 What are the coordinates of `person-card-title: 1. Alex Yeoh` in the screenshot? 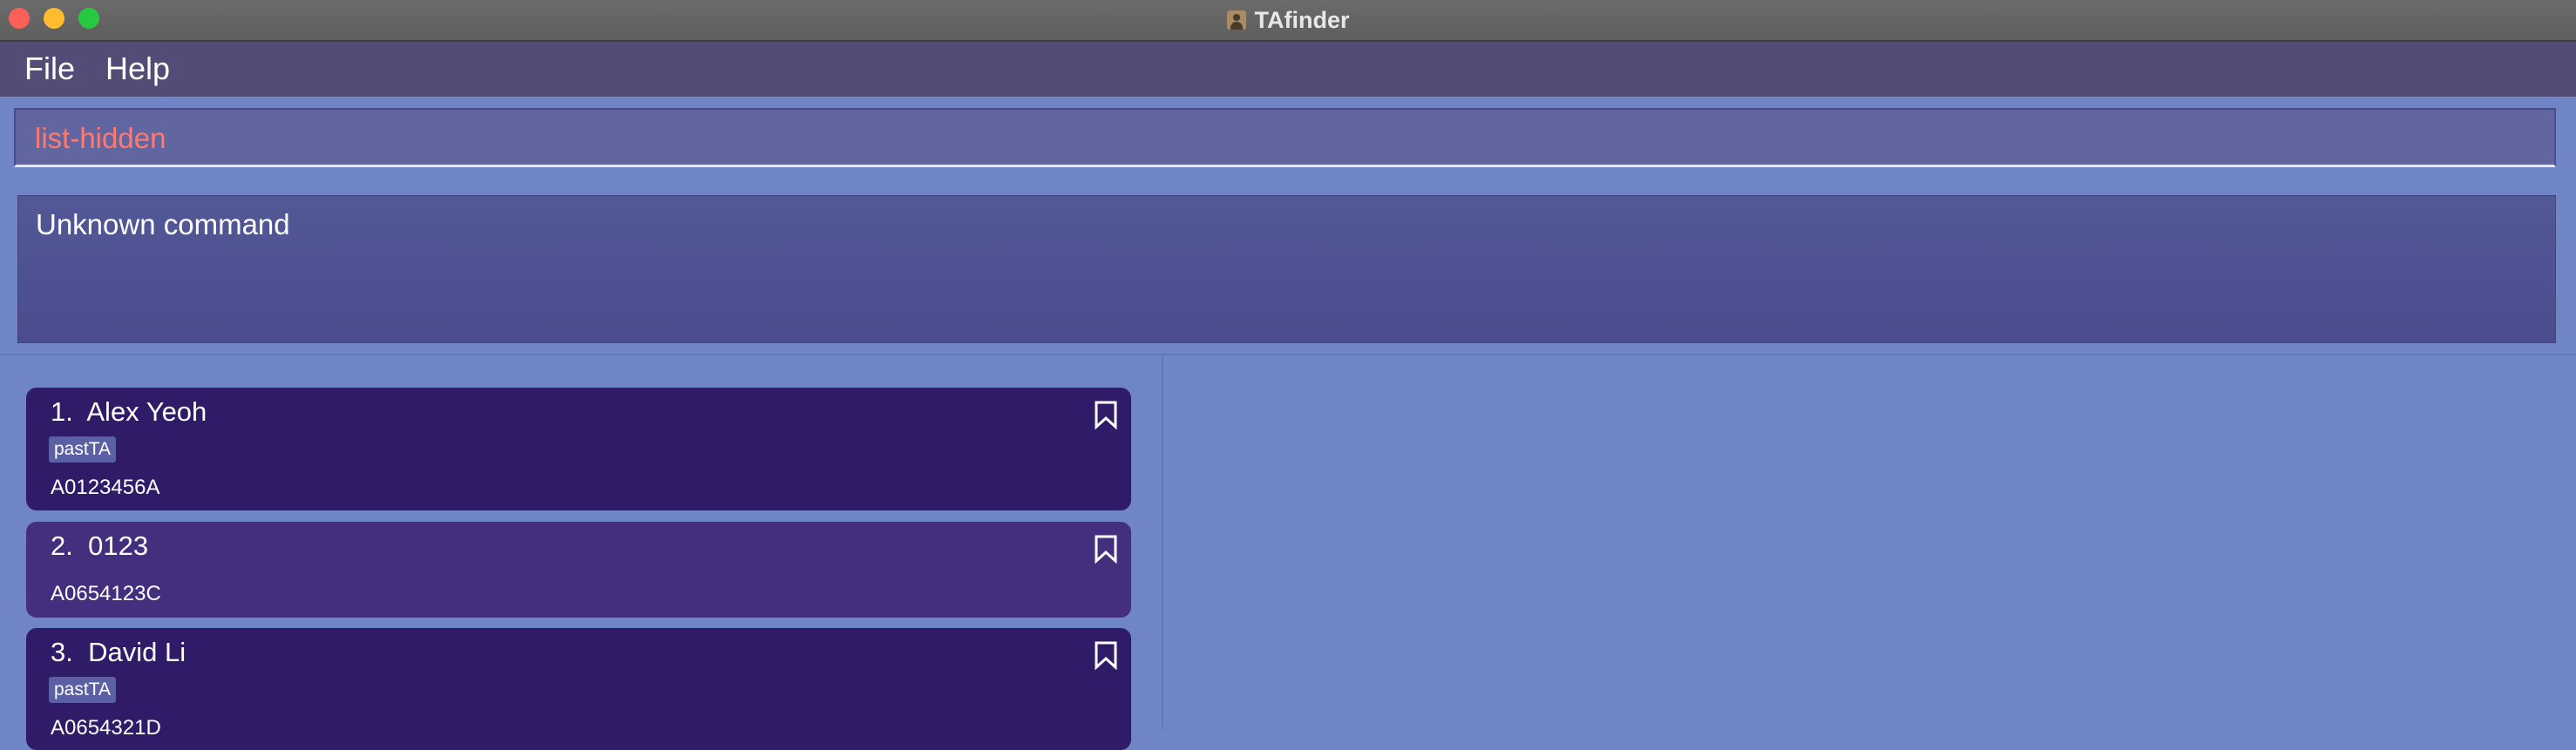 It's located at (129, 412).